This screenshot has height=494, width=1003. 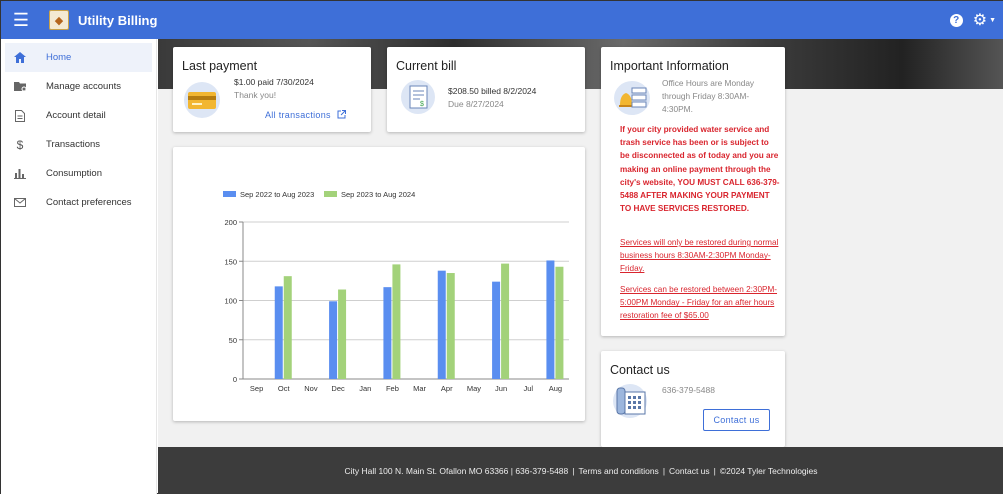 I want to click on due-date-text: Due 8/27/2024, so click(x=476, y=104).